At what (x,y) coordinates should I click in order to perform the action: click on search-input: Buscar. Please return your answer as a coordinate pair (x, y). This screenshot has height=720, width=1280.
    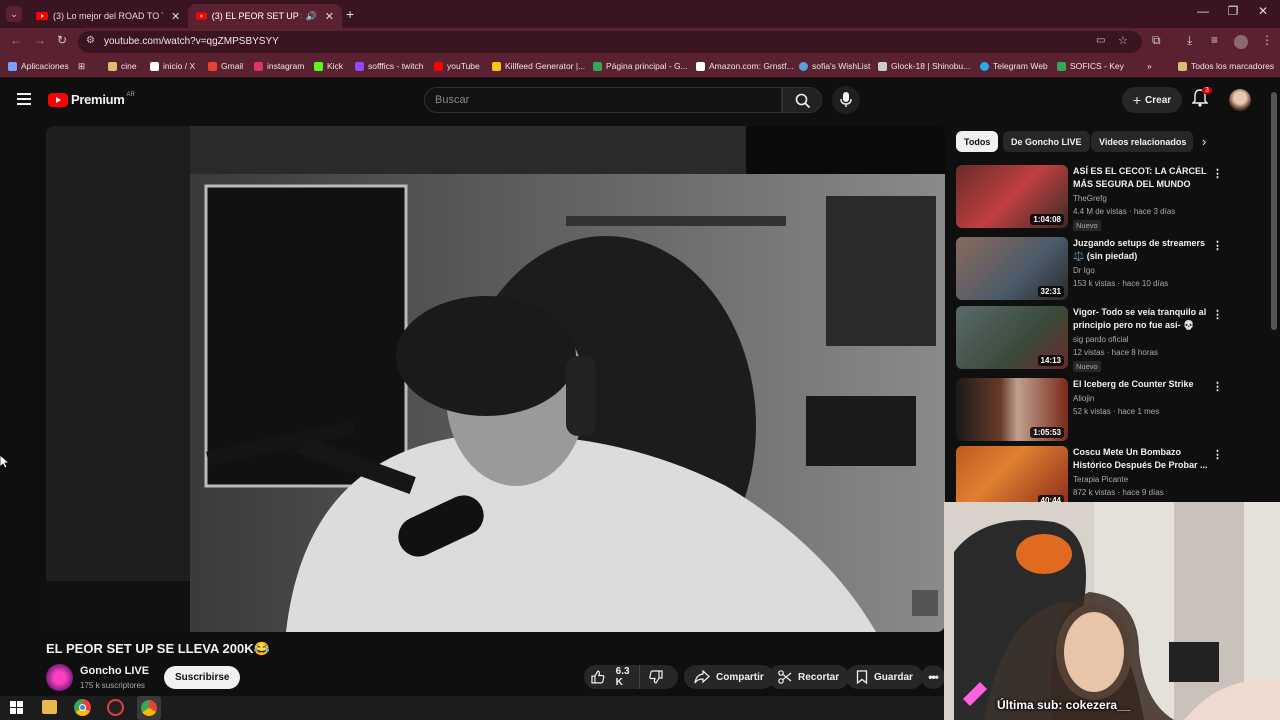
    Looking at the image, I should click on (603, 100).